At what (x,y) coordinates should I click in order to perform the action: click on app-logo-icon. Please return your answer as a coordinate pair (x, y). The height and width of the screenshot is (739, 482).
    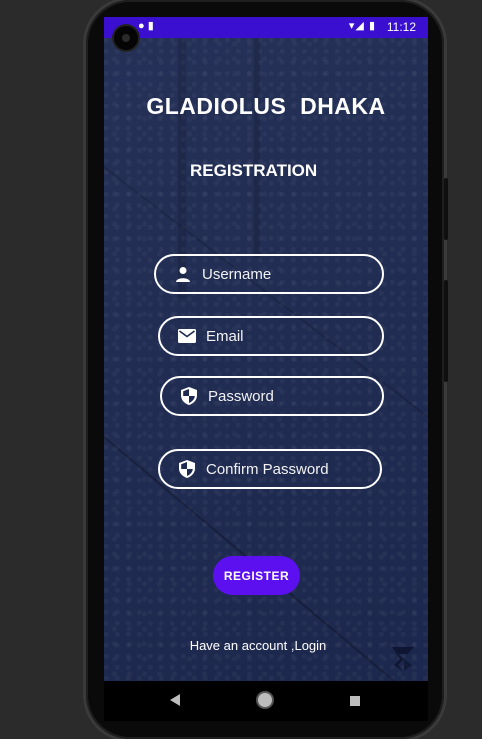
    Looking at the image, I should click on (403, 659).